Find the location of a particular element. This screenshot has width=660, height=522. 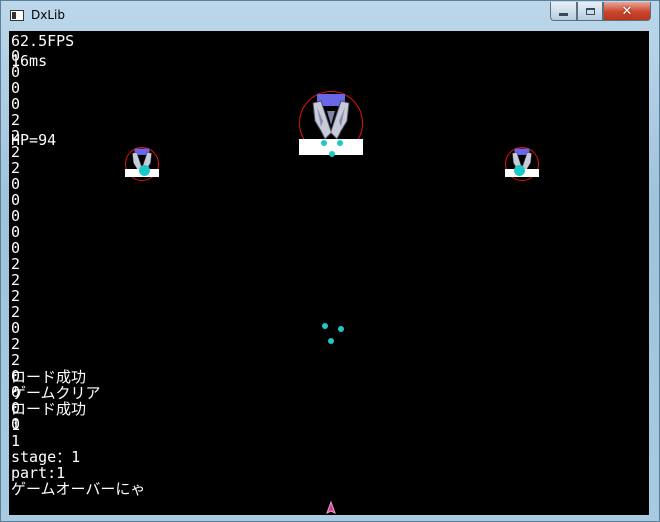

debug-log: ロード成功 ゲームクリア ロード成功 1 1 stage：1 part:1 ゲームオーバーにゃ is located at coordinates (78, 433).